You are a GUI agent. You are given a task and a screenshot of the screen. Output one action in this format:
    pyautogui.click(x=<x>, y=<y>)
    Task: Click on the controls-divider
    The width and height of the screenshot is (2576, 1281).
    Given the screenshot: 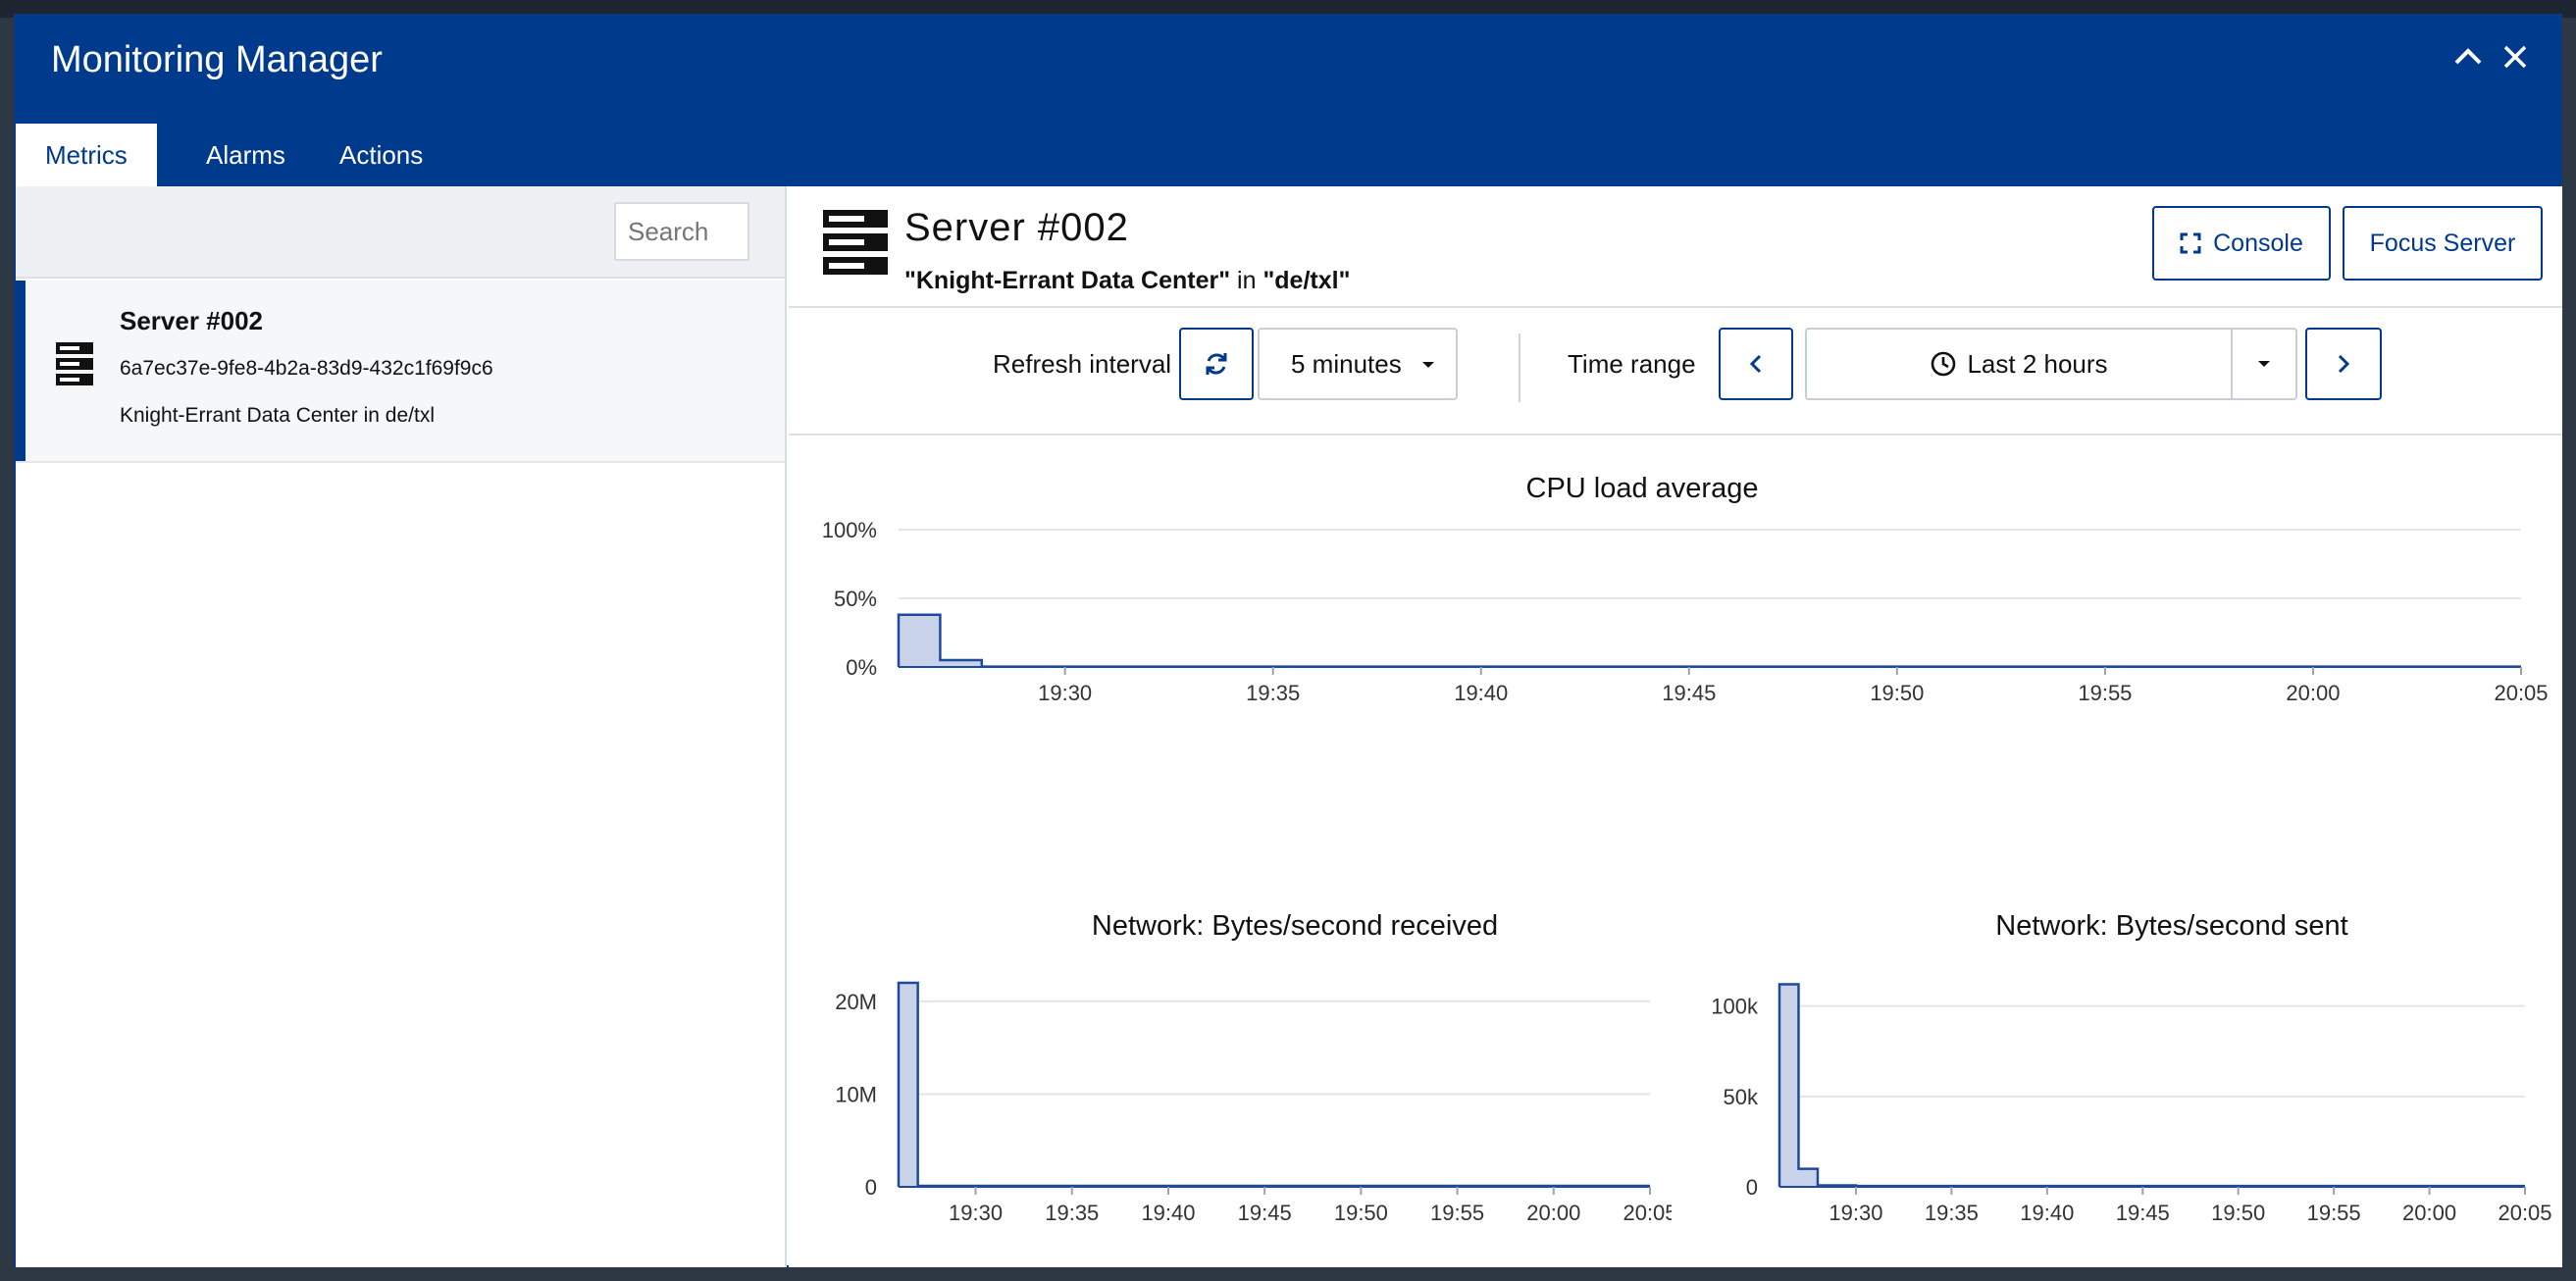 What is the action you would take?
    pyautogui.click(x=1519, y=367)
    